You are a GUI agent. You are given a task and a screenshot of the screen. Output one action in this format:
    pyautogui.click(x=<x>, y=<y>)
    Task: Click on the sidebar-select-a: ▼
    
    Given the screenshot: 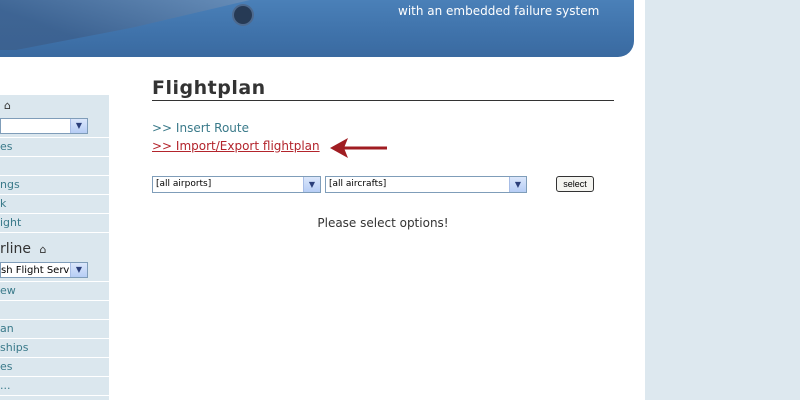 What is the action you would take?
    pyautogui.click(x=44, y=126)
    